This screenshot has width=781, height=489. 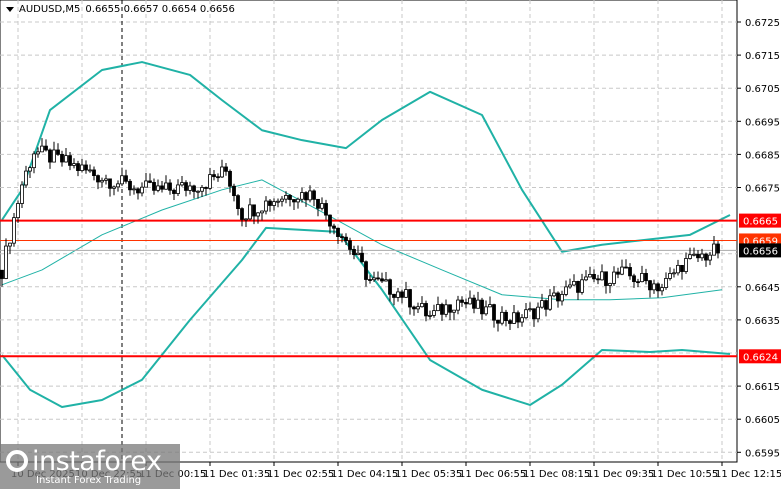 I want to click on dropdown-triangle-icon, so click(x=10, y=9).